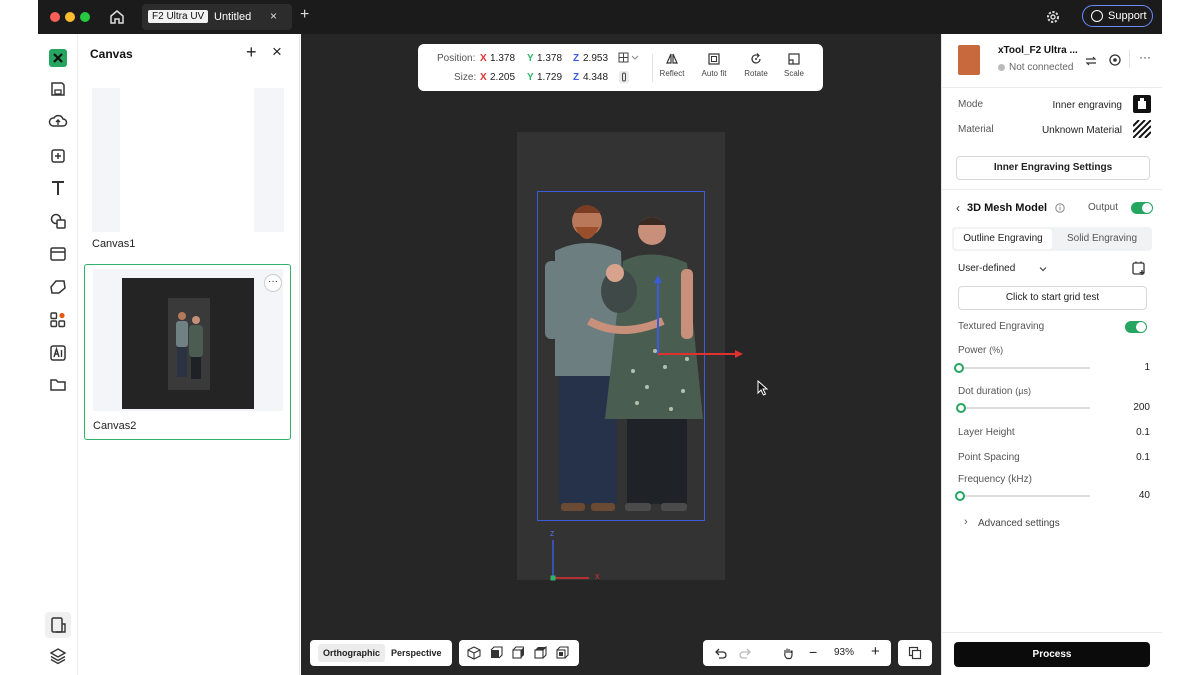 This screenshot has width=1200, height=675. I want to click on pan-hand-icon, so click(788, 653).